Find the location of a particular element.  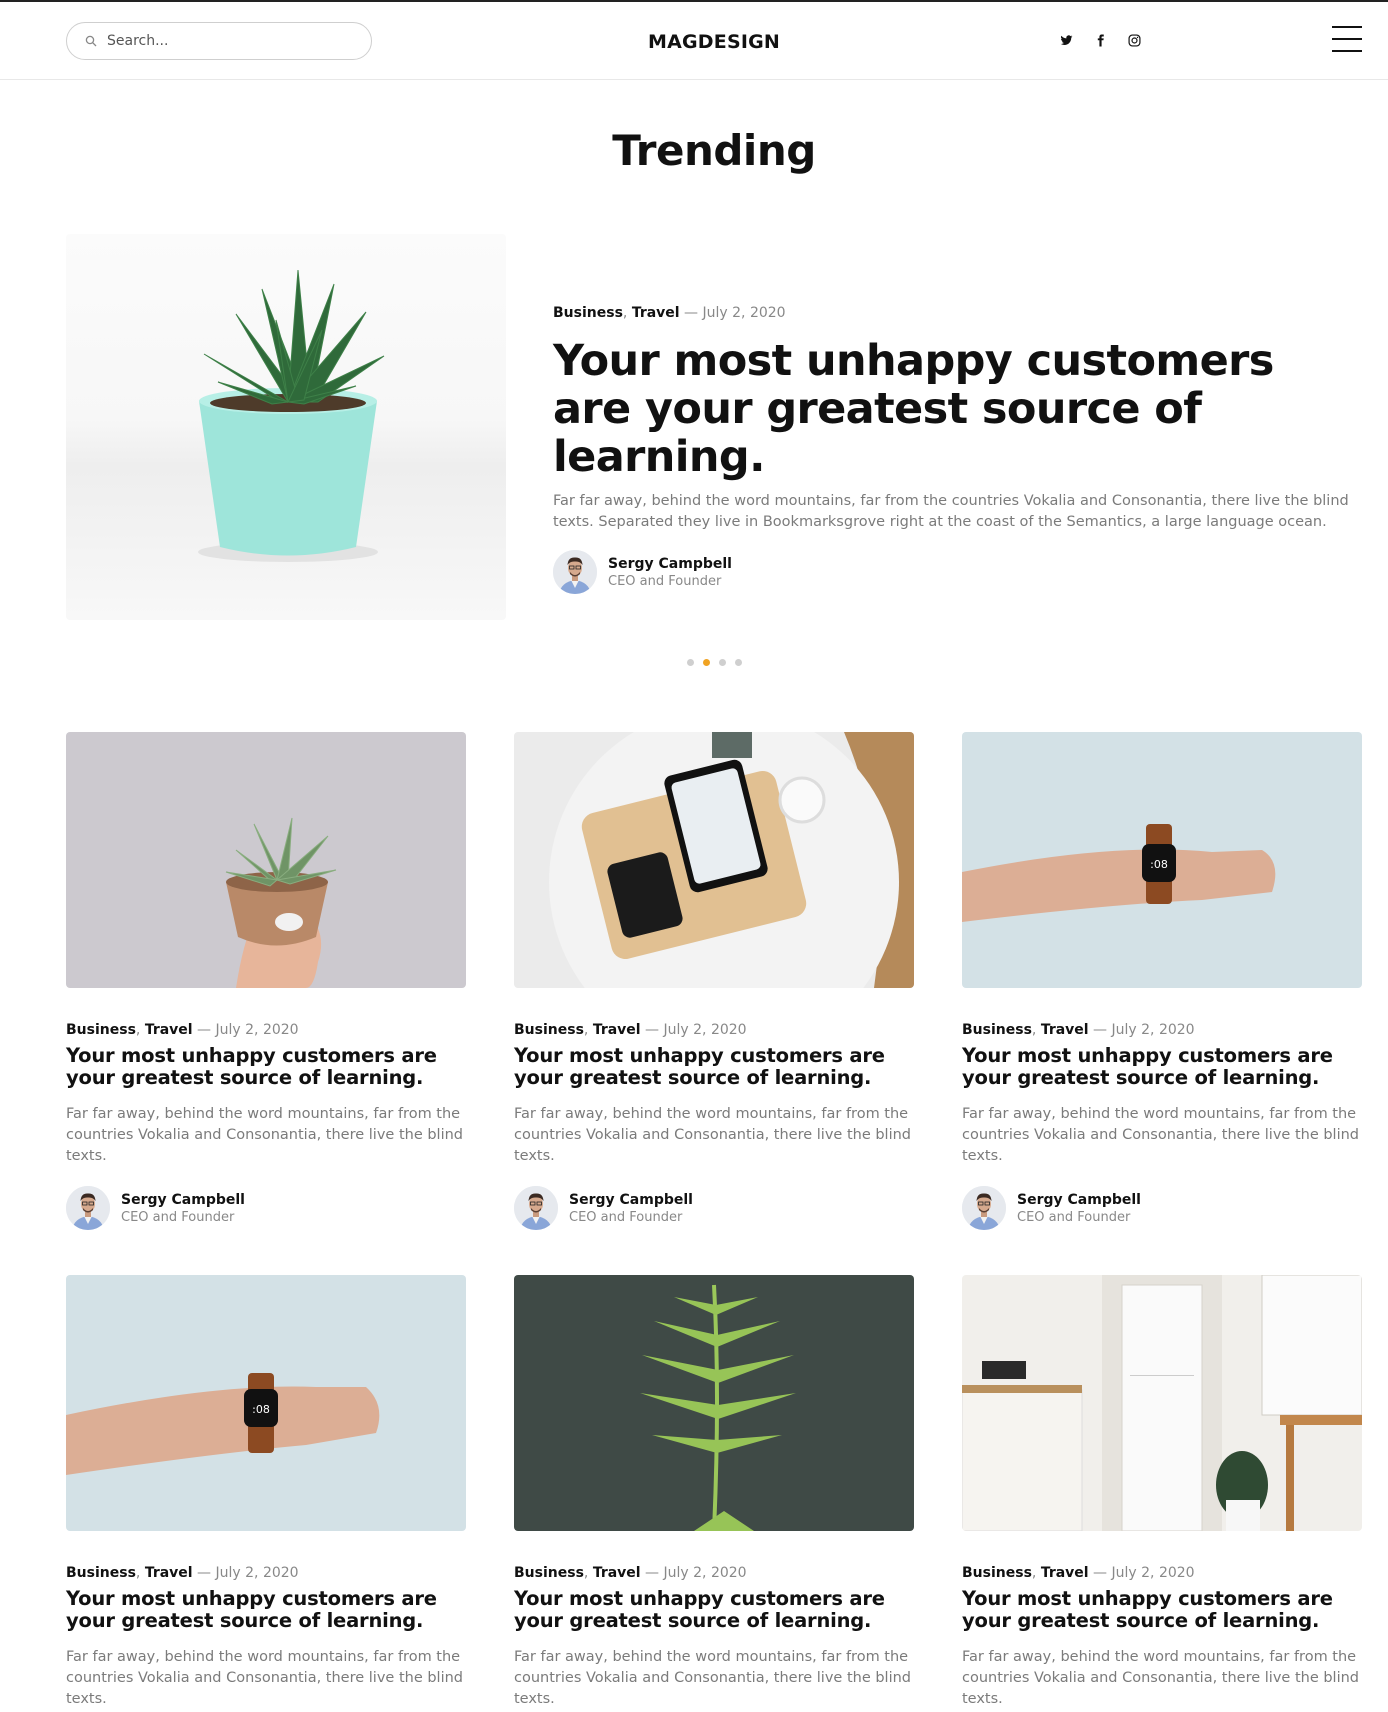

facebook-icon is located at coordinates (1100, 40).